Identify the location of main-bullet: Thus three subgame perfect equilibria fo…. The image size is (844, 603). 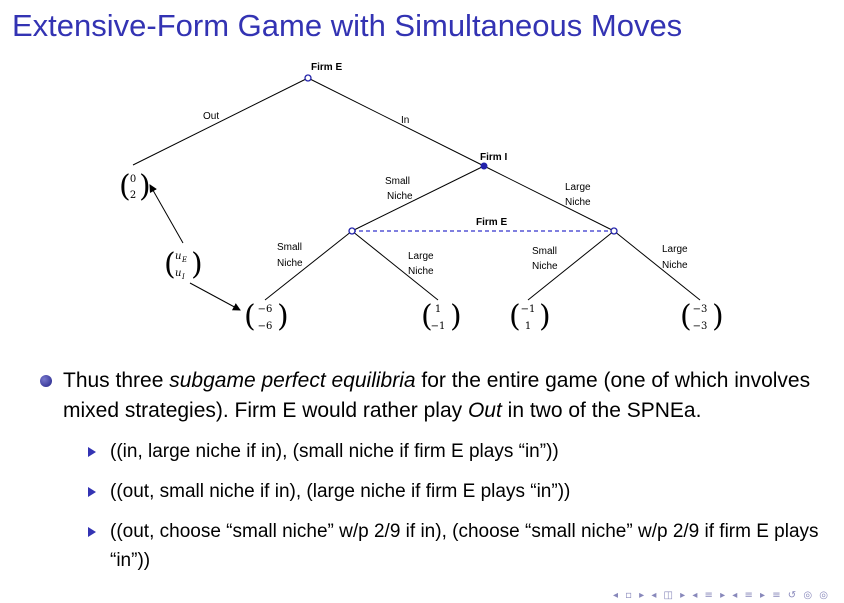
(435, 396).